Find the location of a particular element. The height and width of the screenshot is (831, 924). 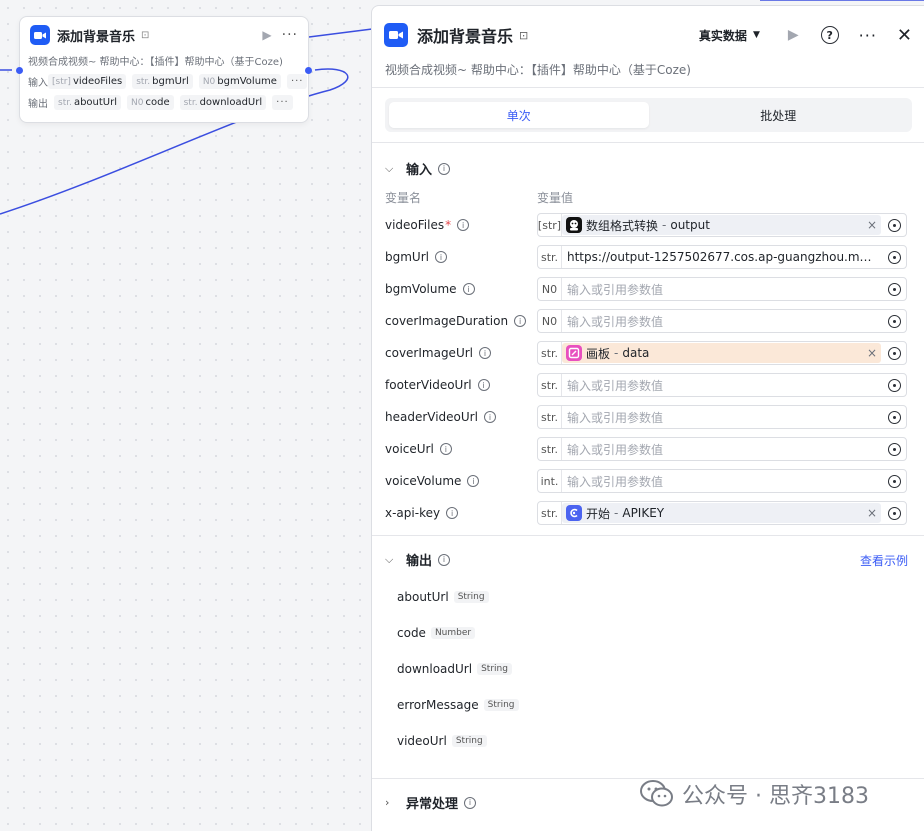

param-row-coverImageDuration: coverImageDuration i N0 输入或引用参数值 is located at coordinates (646, 321).